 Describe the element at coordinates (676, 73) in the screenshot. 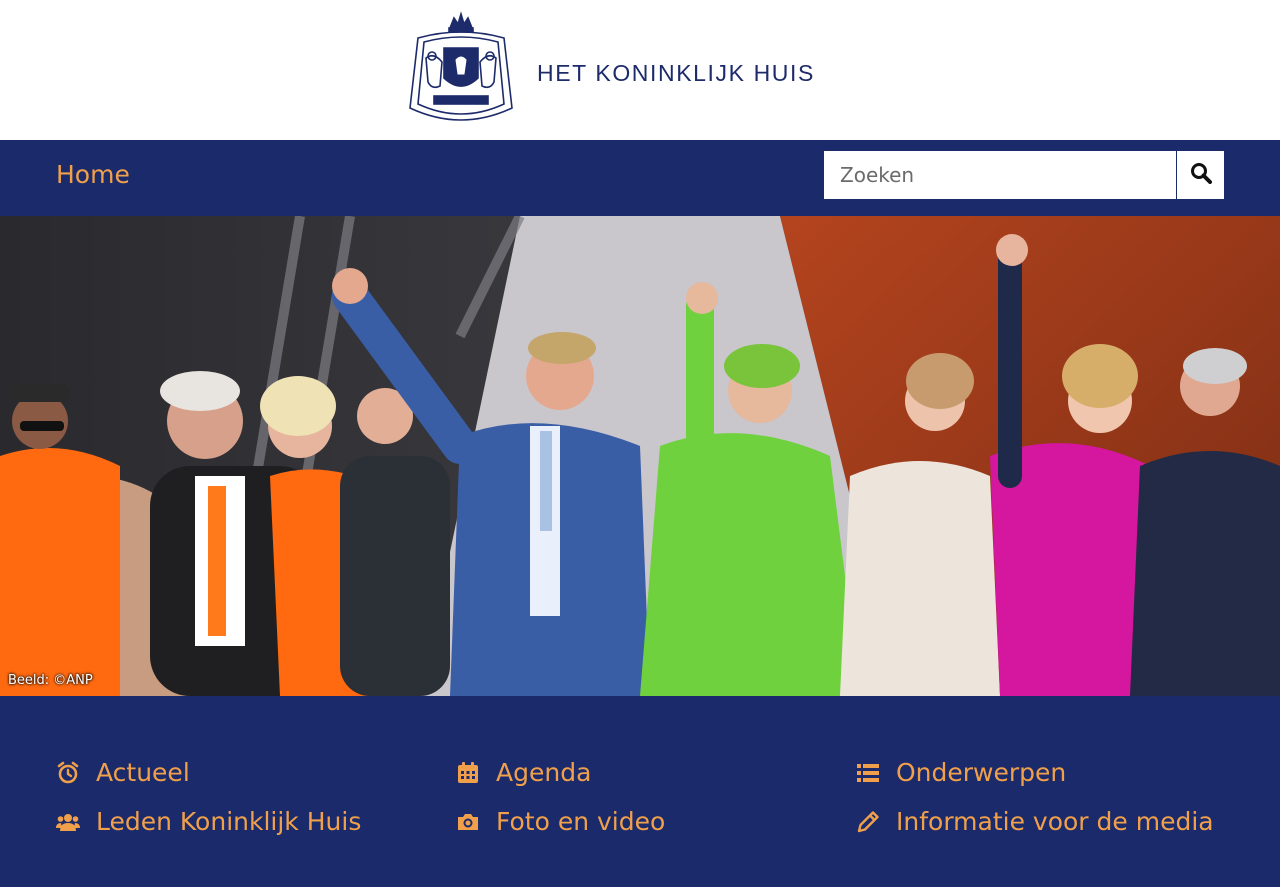

I see `site-brand: HET KONINKLIJK HUIS` at that location.